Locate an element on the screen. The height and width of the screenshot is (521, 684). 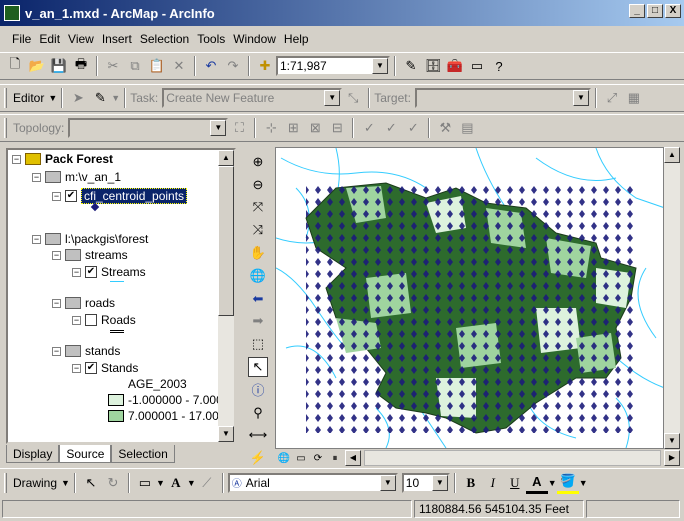
map-scale-select: 1:71,987 ▼ is located at coordinates (333, 66).